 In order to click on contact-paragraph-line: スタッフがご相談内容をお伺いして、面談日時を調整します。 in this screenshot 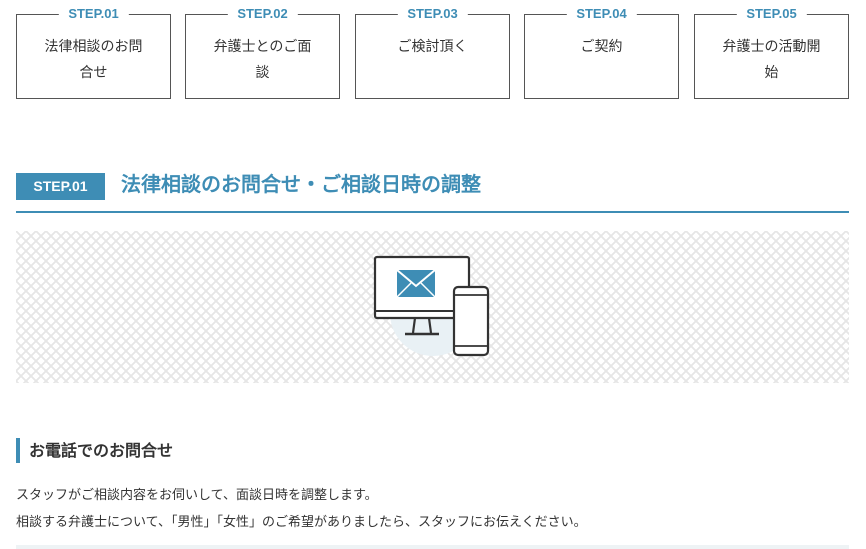, I will do `click(197, 495)`.